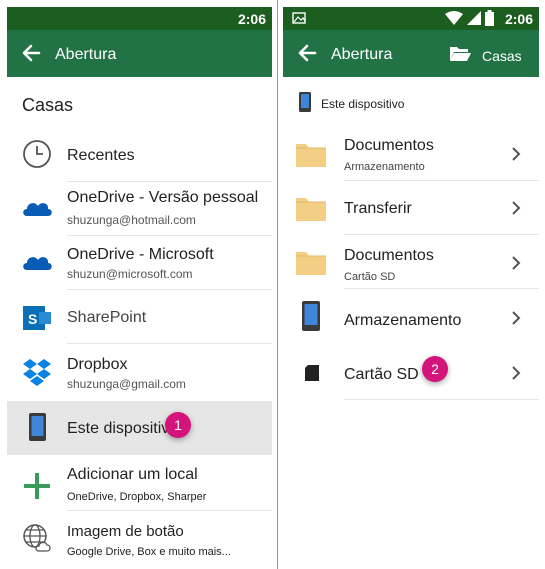 The height and width of the screenshot is (569, 545). I want to click on folder-open-icon, so click(460, 53).